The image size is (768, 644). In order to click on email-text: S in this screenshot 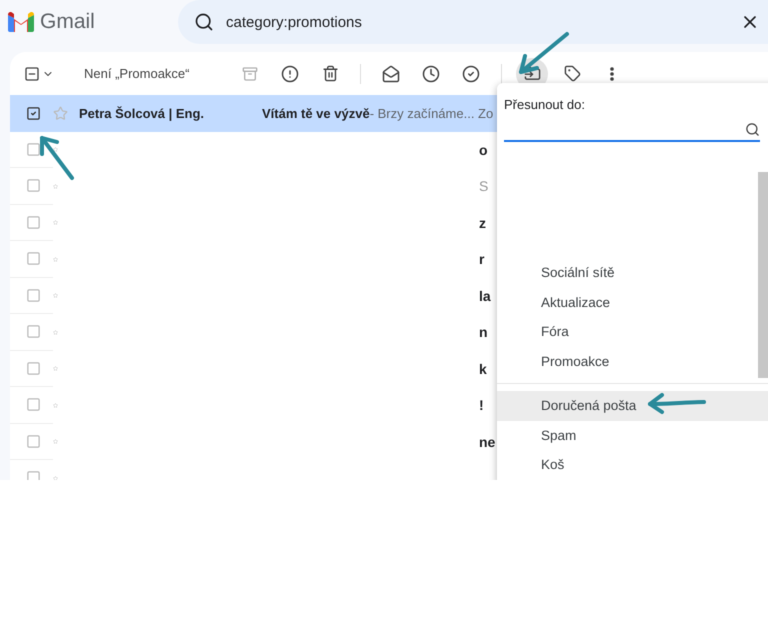, I will do `click(483, 186)`.